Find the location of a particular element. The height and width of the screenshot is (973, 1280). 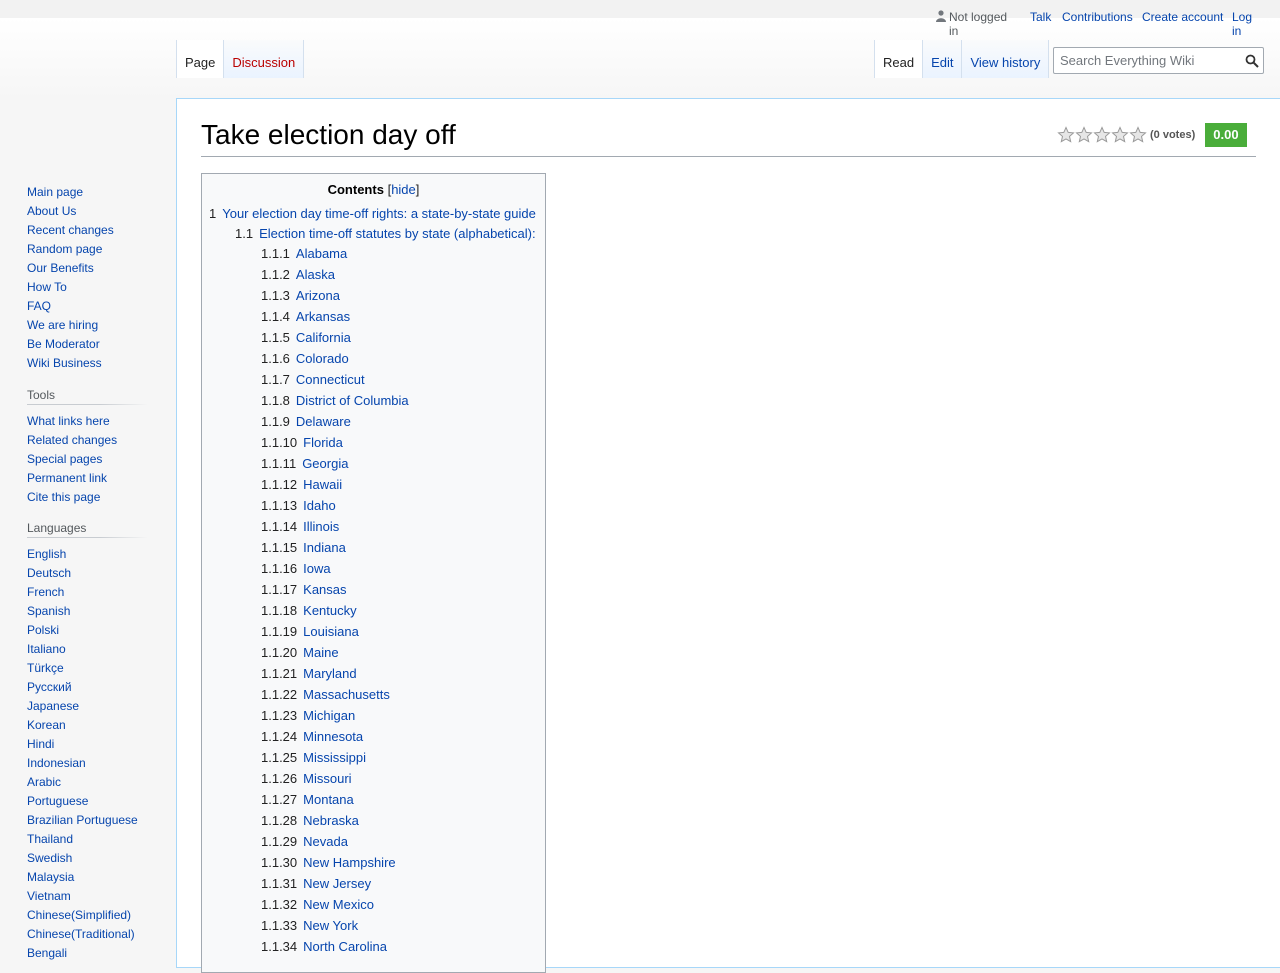

toc-link: Iowa is located at coordinates (316, 568).